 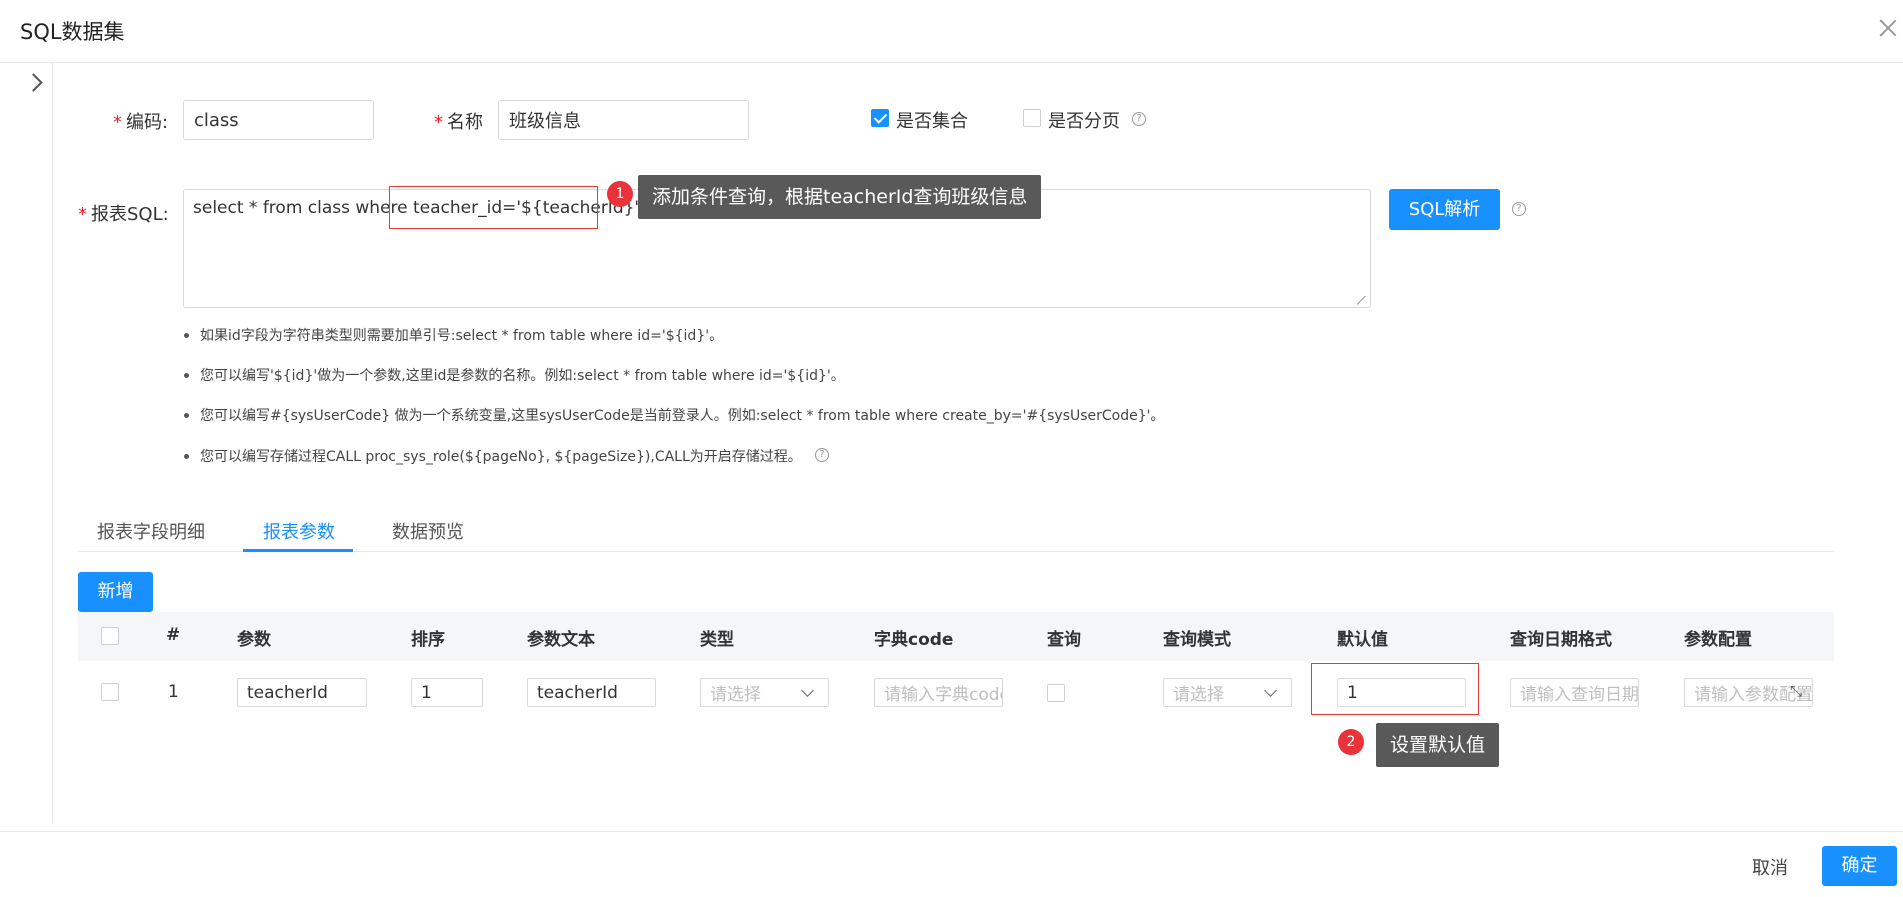 What do you see at coordinates (35, 83) in the screenshot?
I see `chevron-right-icon` at bounding box center [35, 83].